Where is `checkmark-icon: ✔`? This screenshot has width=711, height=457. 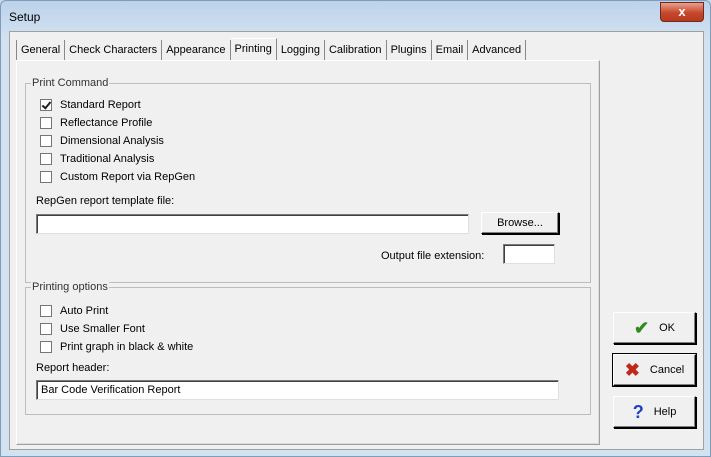 checkmark-icon: ✔ is located at coordinates (642, 328).